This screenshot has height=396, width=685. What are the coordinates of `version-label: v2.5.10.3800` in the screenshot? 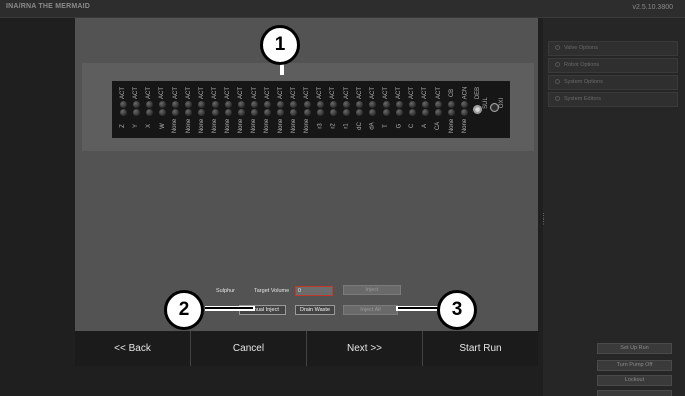 It's located at (652, 7).